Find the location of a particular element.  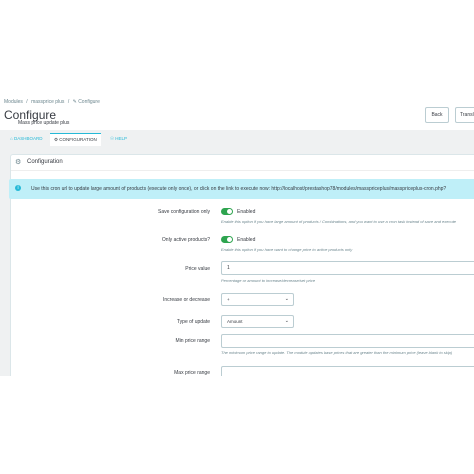

translate-button: Transl is located at coordinates (464, 115).